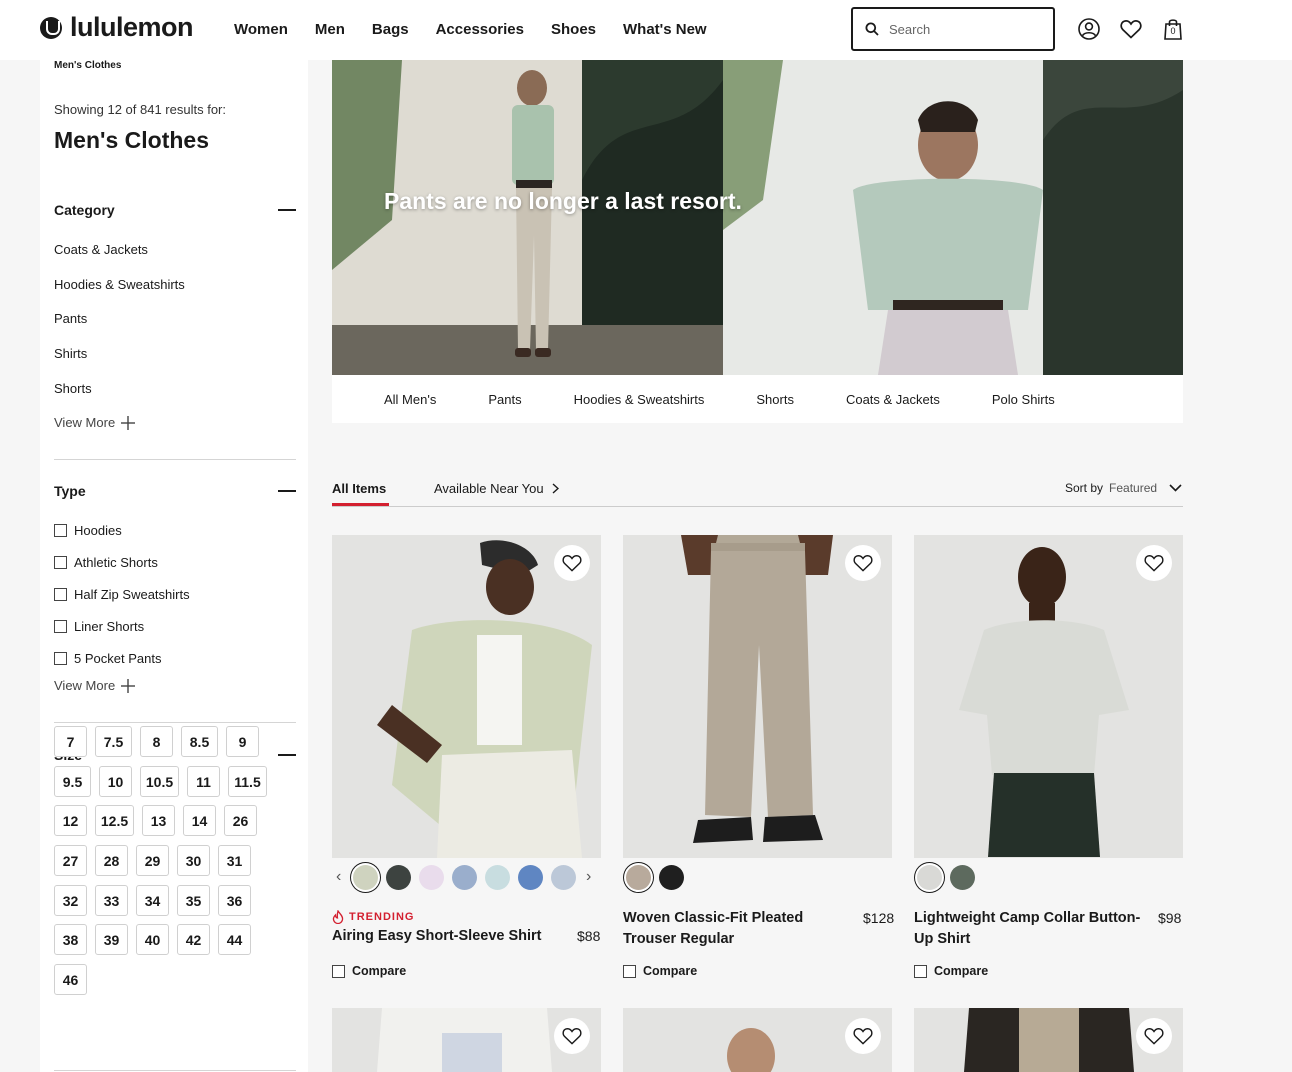  What do you see at coordinates (119, 284) in the screenshot?
I see `category-item: Hoodies & Sweatshirts` at bounding box center [119, 284].